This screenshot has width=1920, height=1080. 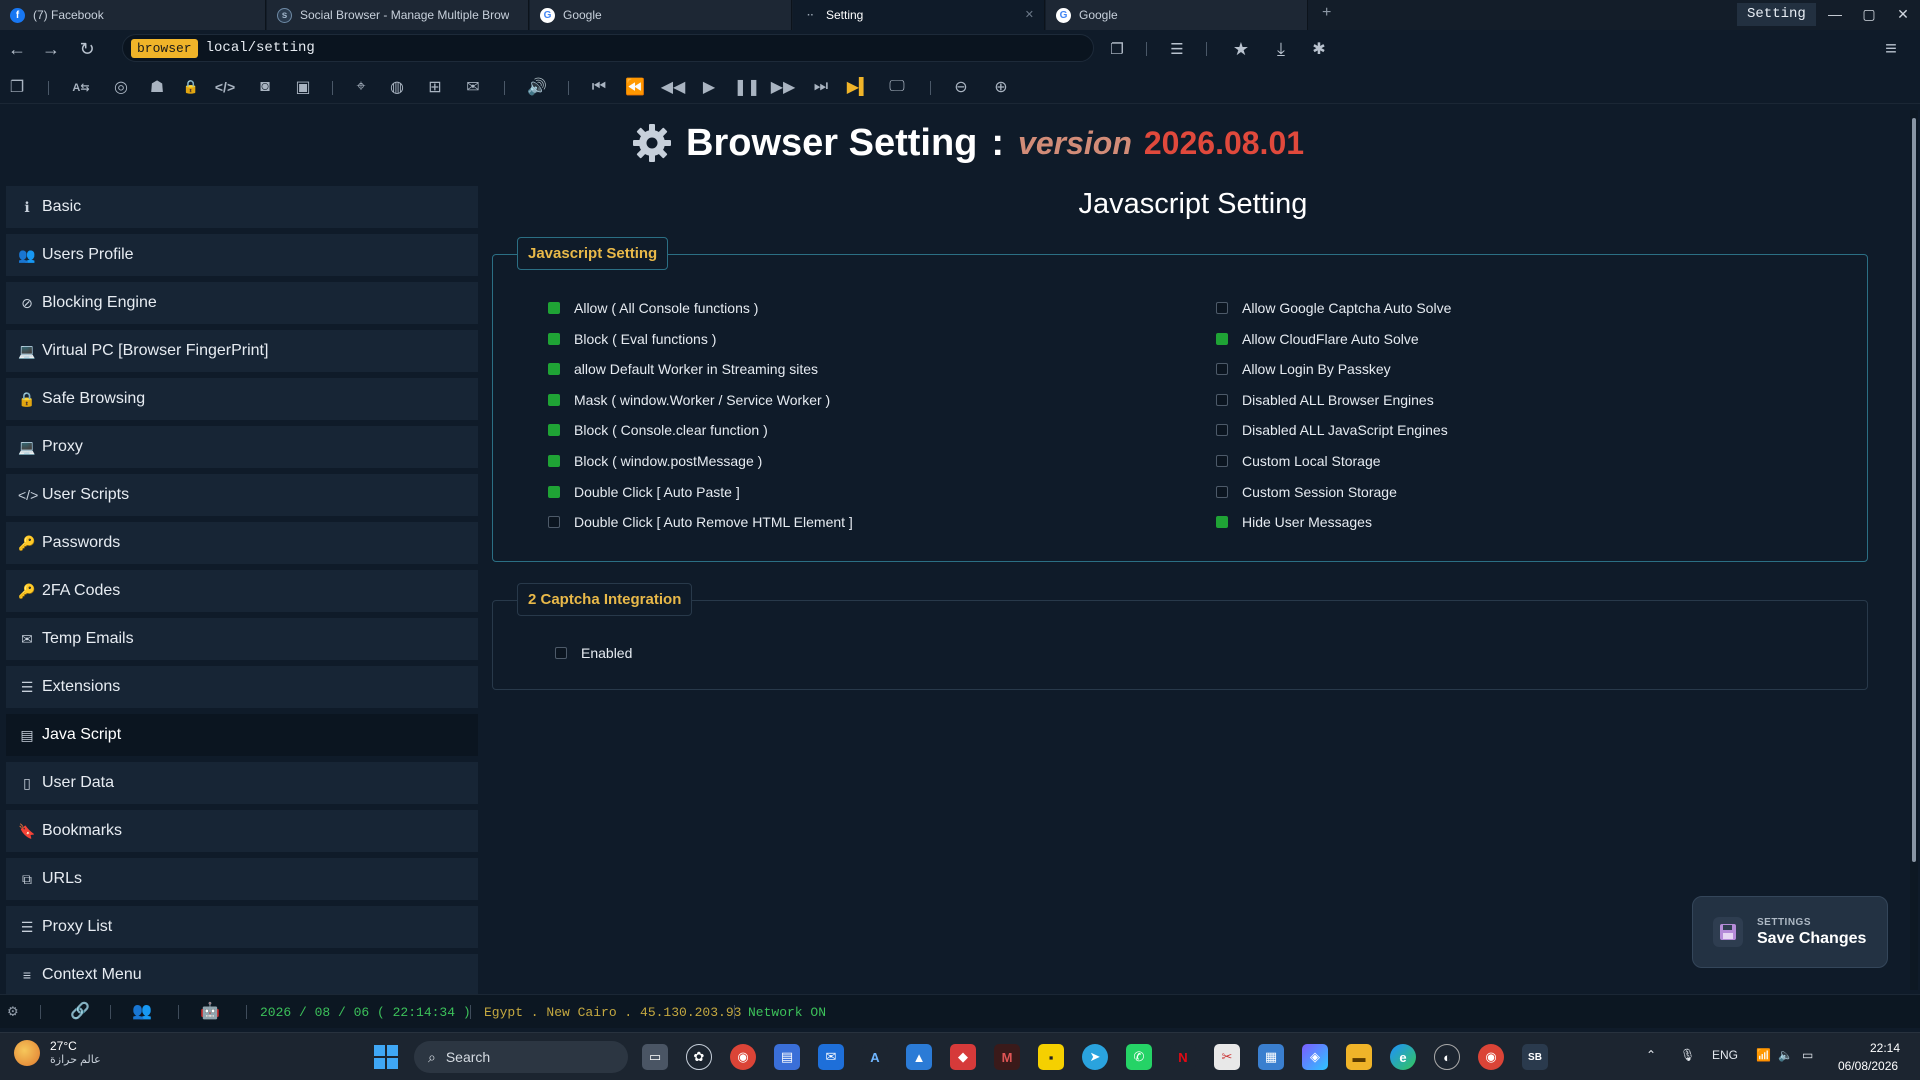 What do you see at coordinates (919, 15) in the screenshot?
I see `tab-setting: ·· Setting ✕` at bounding box center [919, 15].